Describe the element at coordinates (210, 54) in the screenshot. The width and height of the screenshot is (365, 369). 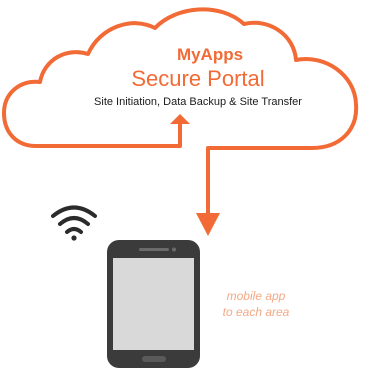
I see `brand-name: MyApps` at that location.